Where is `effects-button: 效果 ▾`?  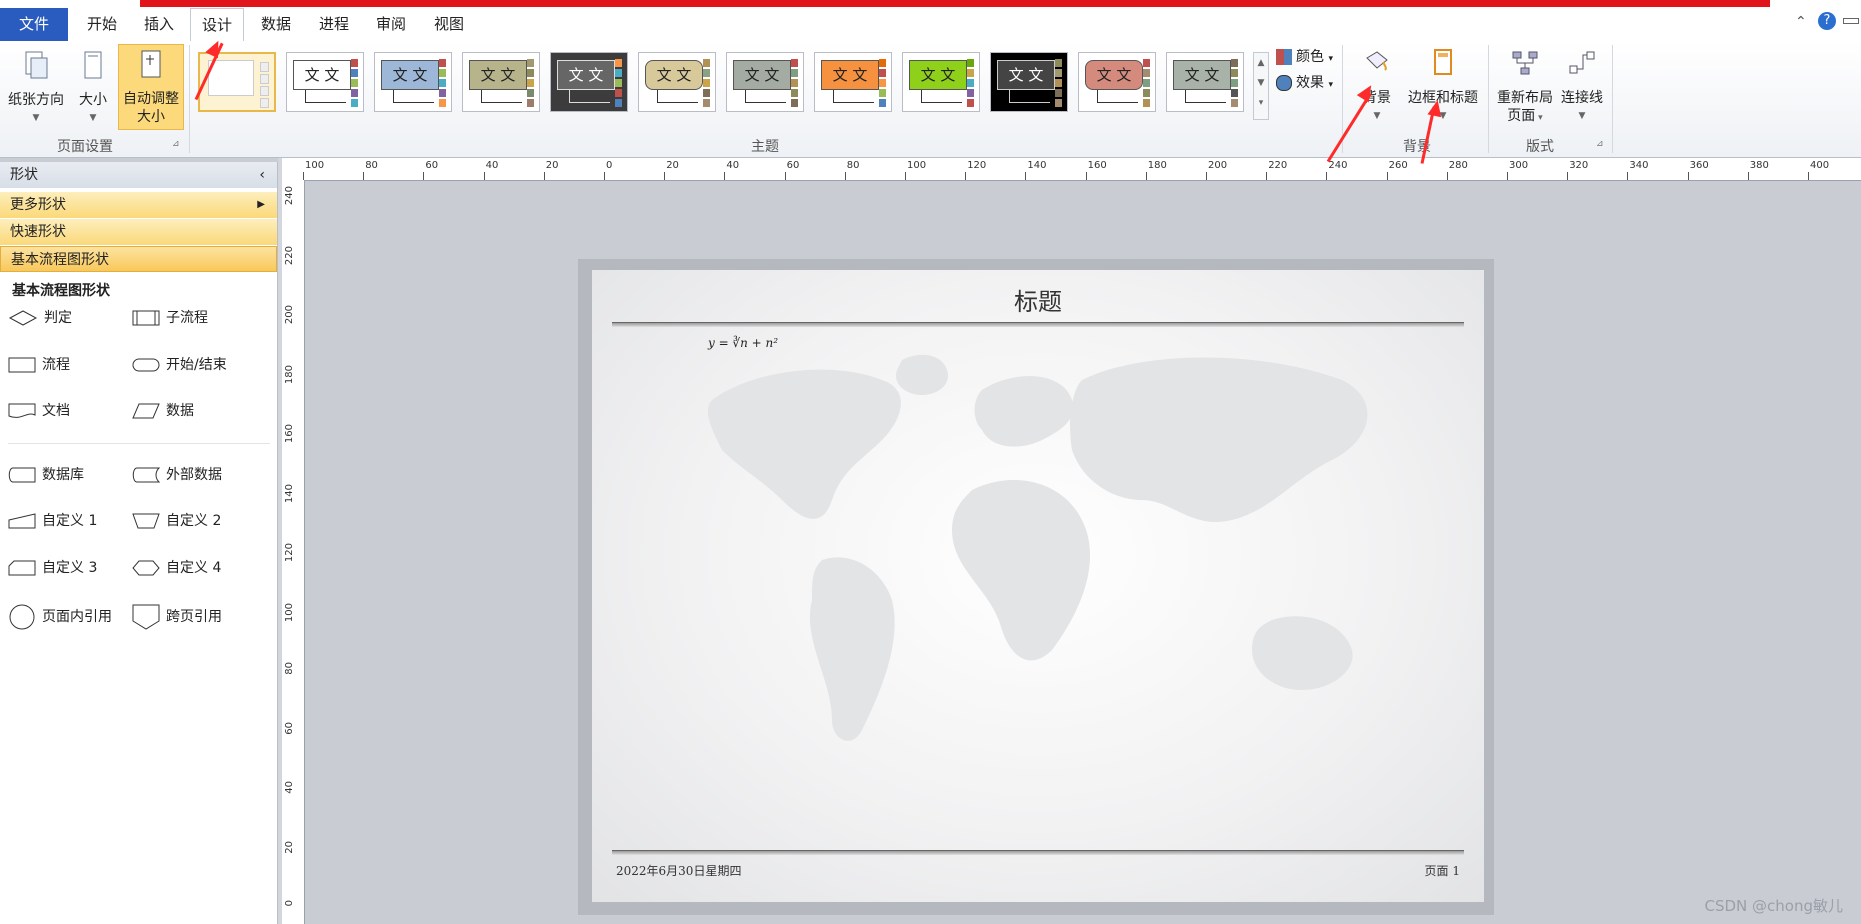 effects-button: 效果 ▾ is located at coordinates (1304, 82).